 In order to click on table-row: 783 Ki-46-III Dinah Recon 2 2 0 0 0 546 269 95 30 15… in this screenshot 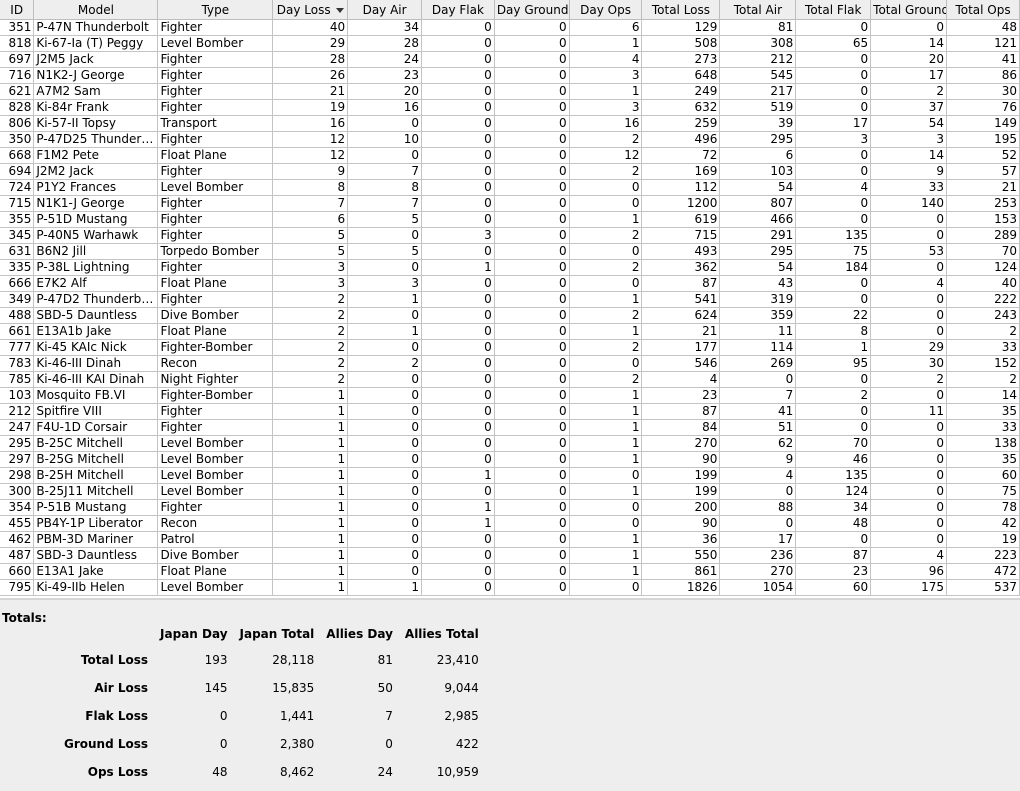, I will do `click(510, 363)`.